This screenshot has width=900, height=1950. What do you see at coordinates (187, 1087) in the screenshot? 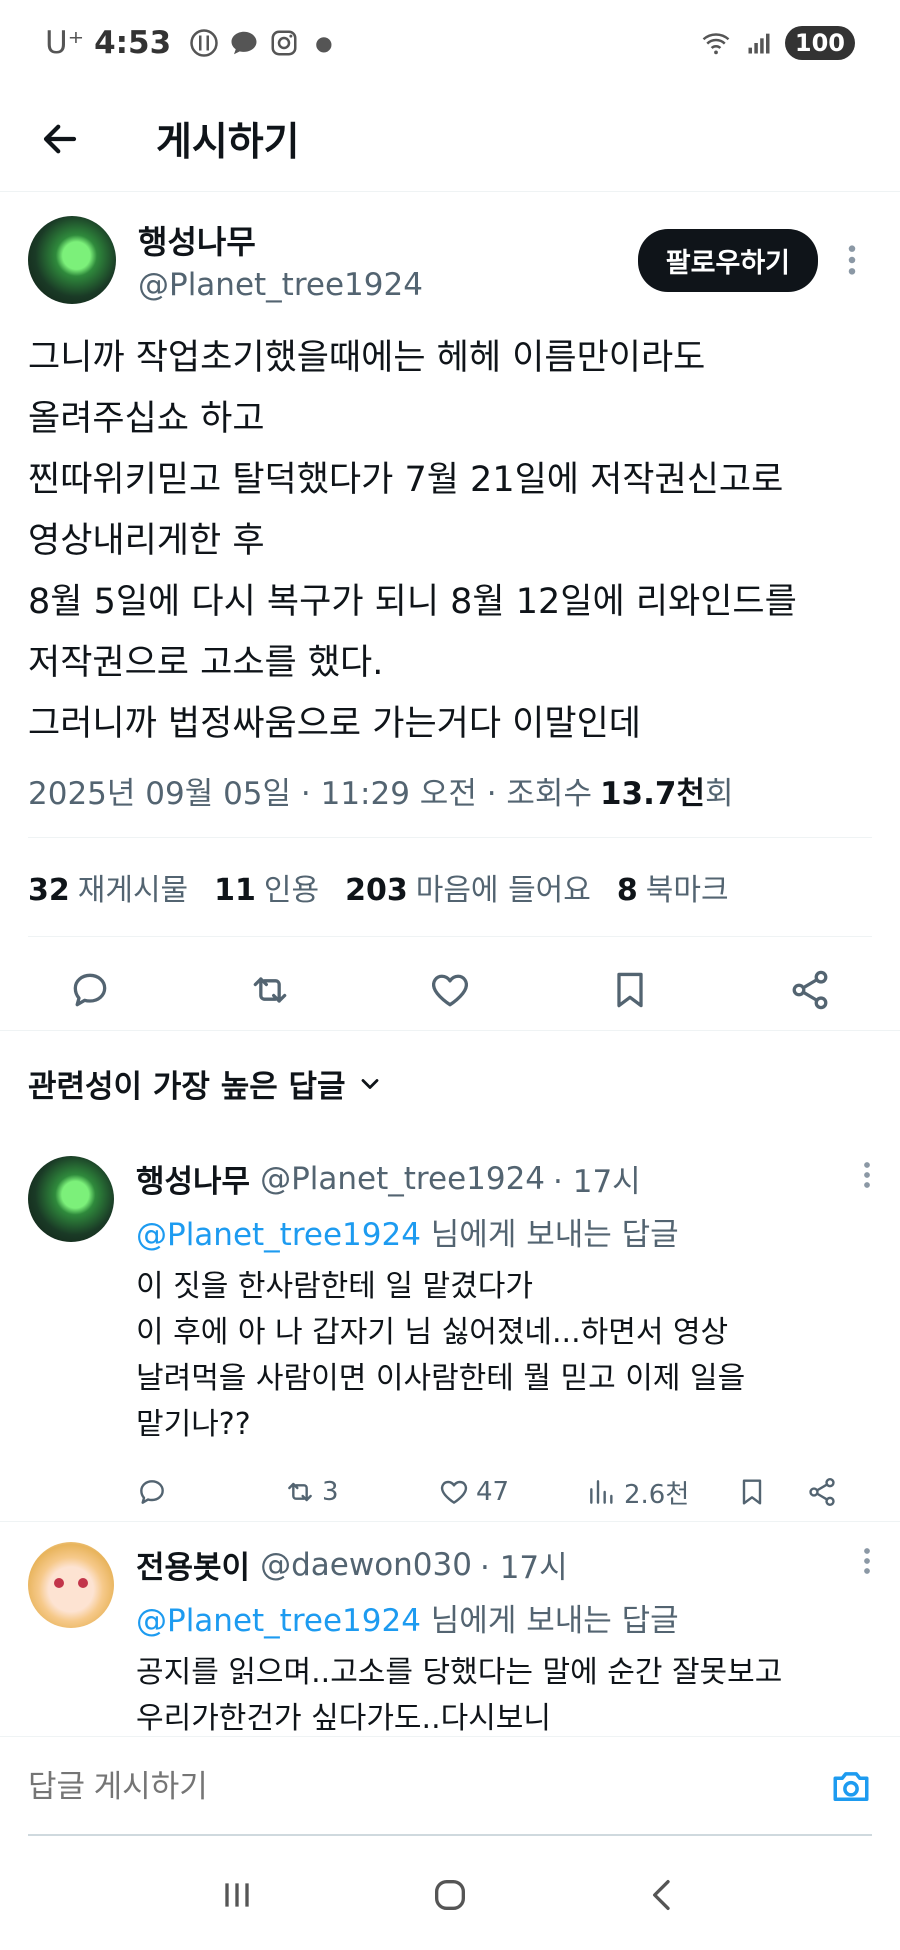
I see `replies-sort-label: 관련성이 가장 높은 답글` at bounding box center [187, 1087].